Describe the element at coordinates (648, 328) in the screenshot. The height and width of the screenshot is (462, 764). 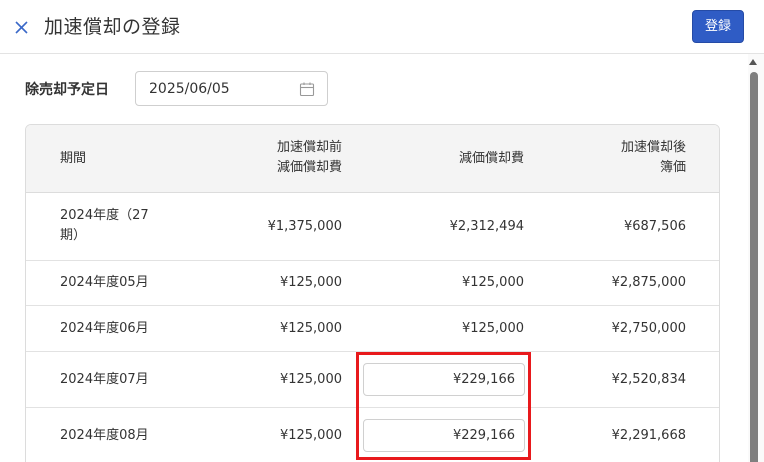
I see `book-value-cell: ¥2,750,000` at that location.